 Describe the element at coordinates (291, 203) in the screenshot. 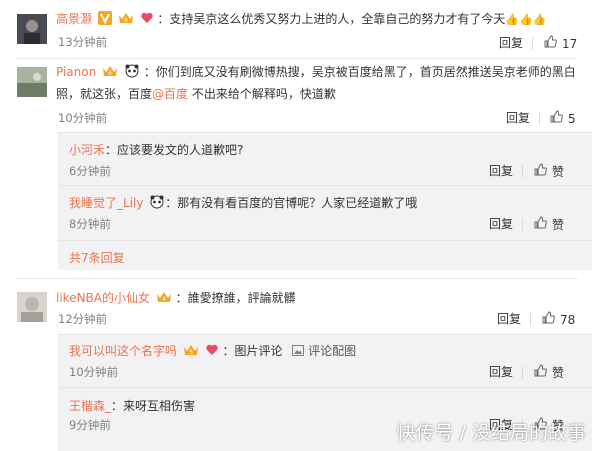

I see `reply-text: ：那有没有看百度的官博呢？人家已经道歉了哦` at that location.